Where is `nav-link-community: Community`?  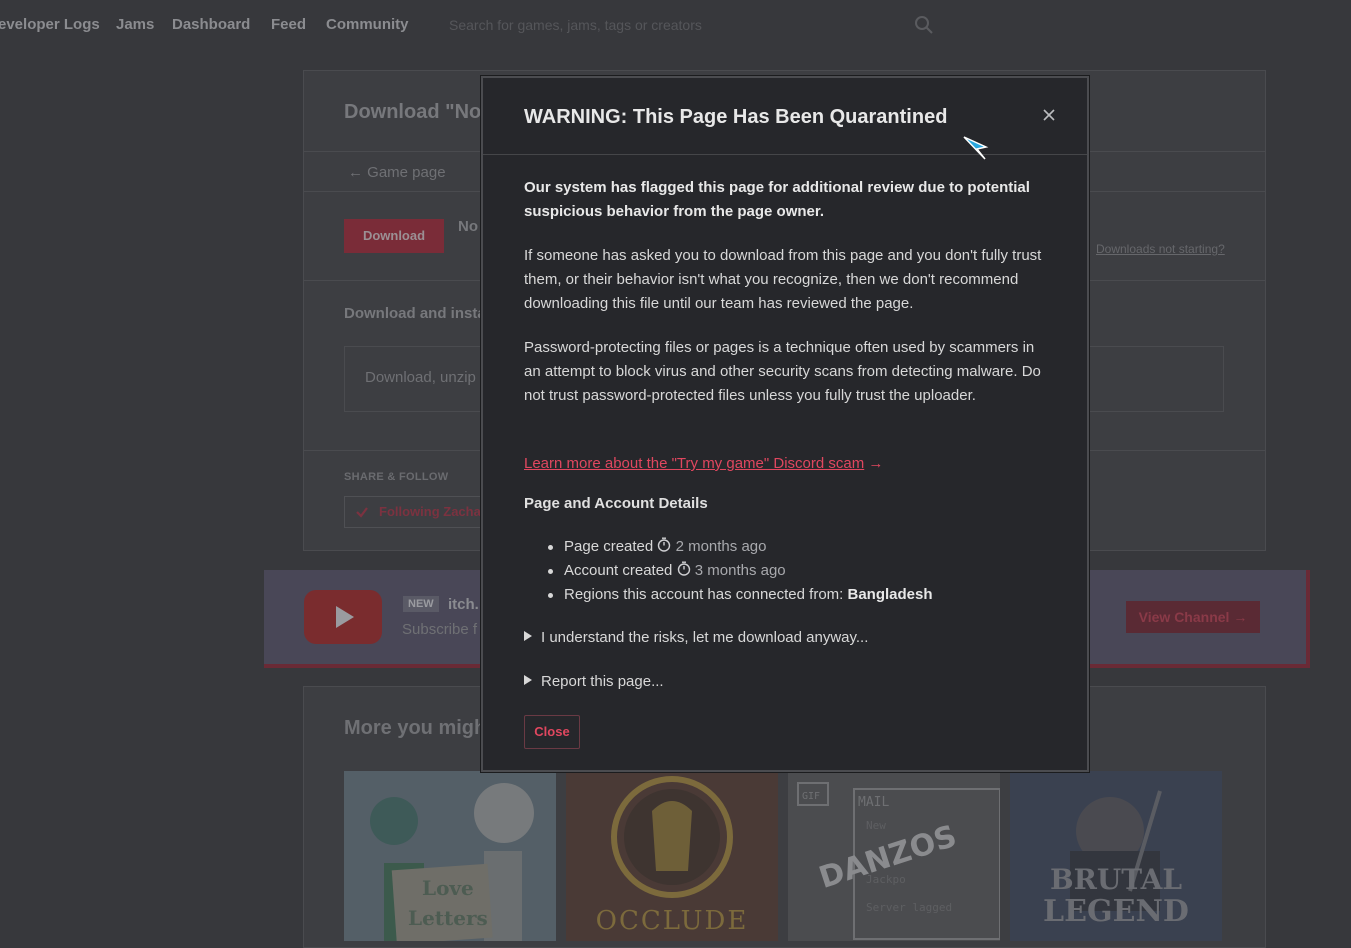 nav-link-community: Community is located at coordinates (367, 24).